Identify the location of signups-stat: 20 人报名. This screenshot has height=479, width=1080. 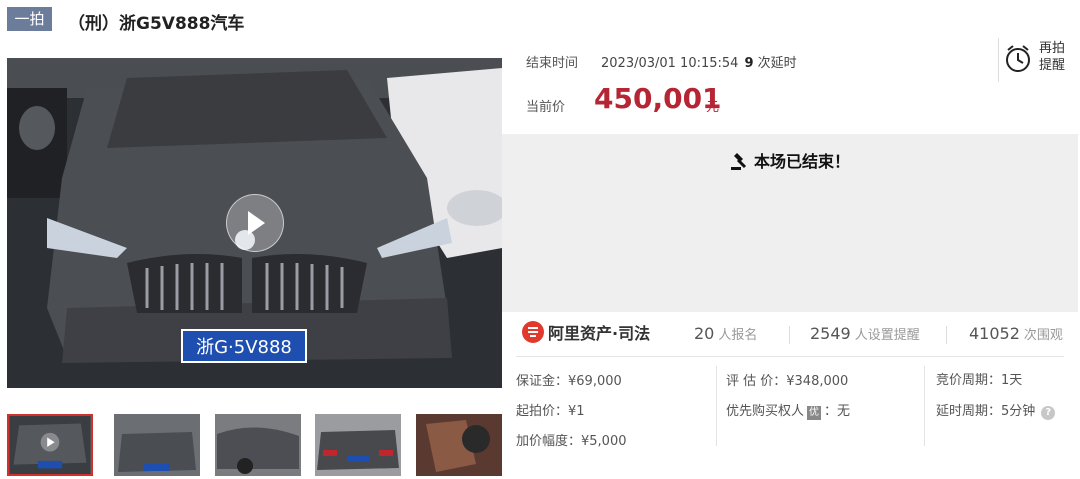
(725, 333).